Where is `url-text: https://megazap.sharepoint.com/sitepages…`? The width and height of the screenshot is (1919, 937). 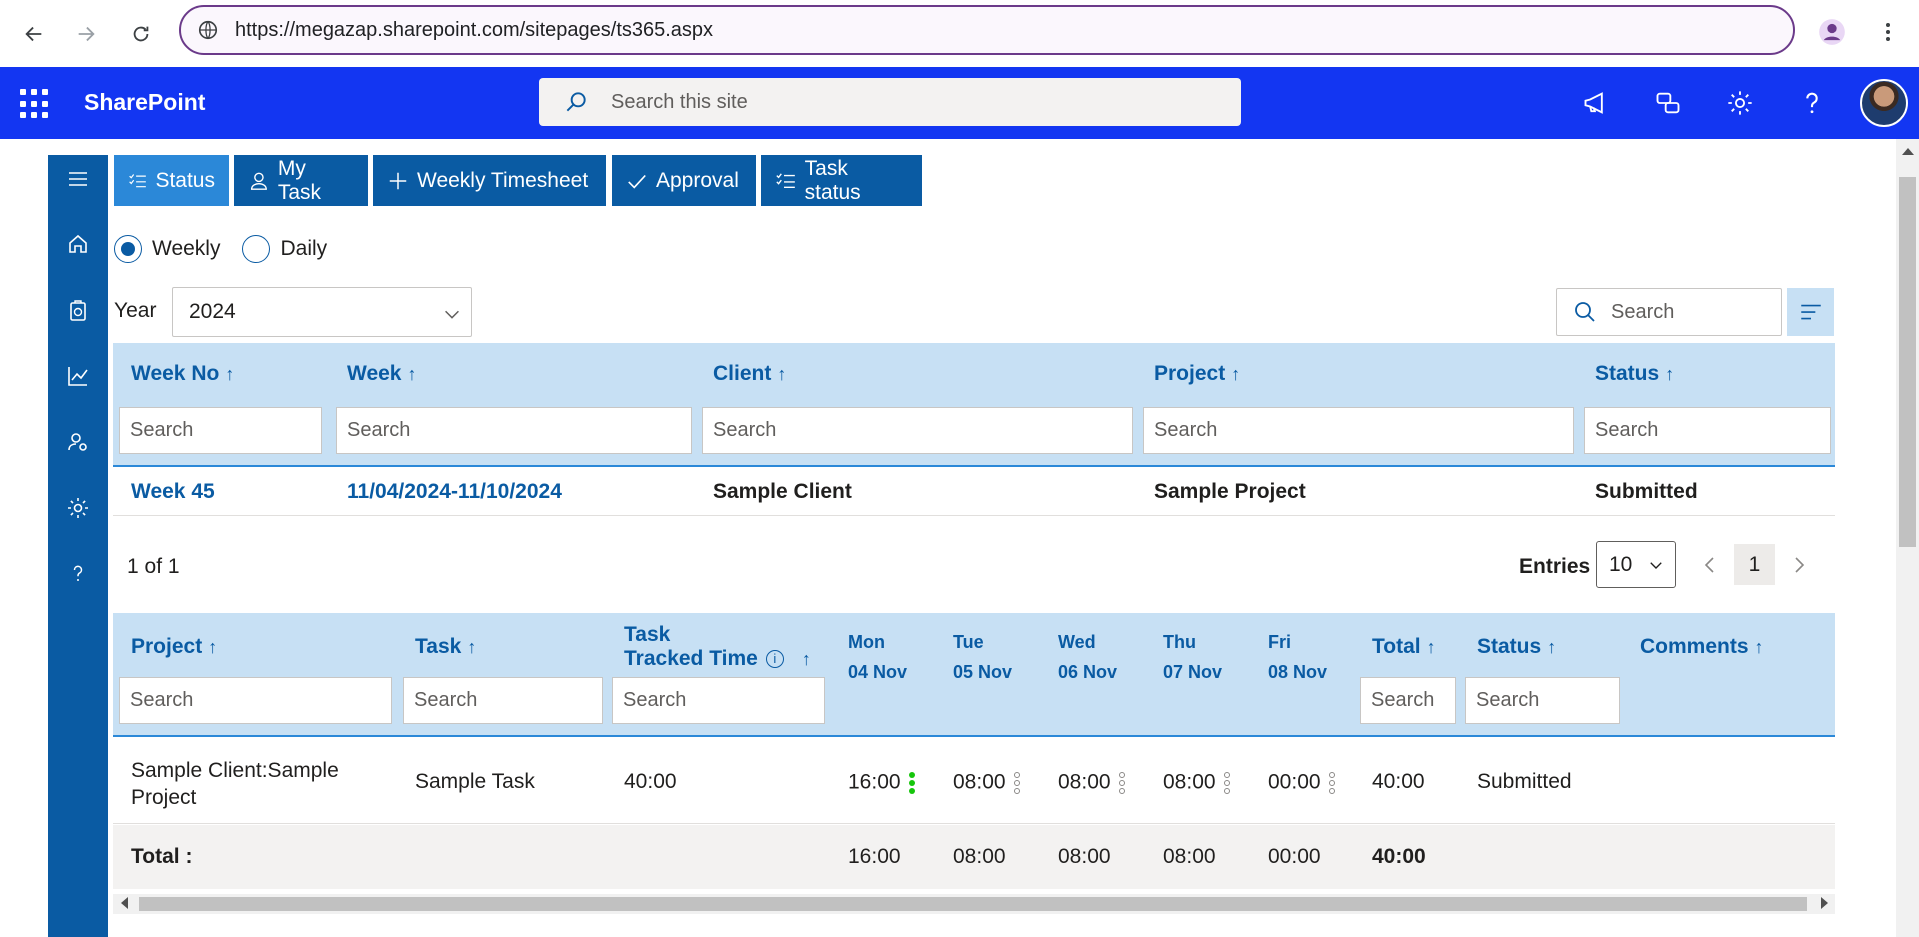
url-text: https://megazap.sharepoint.com/sitepages… is located at coordinates (474, 30).